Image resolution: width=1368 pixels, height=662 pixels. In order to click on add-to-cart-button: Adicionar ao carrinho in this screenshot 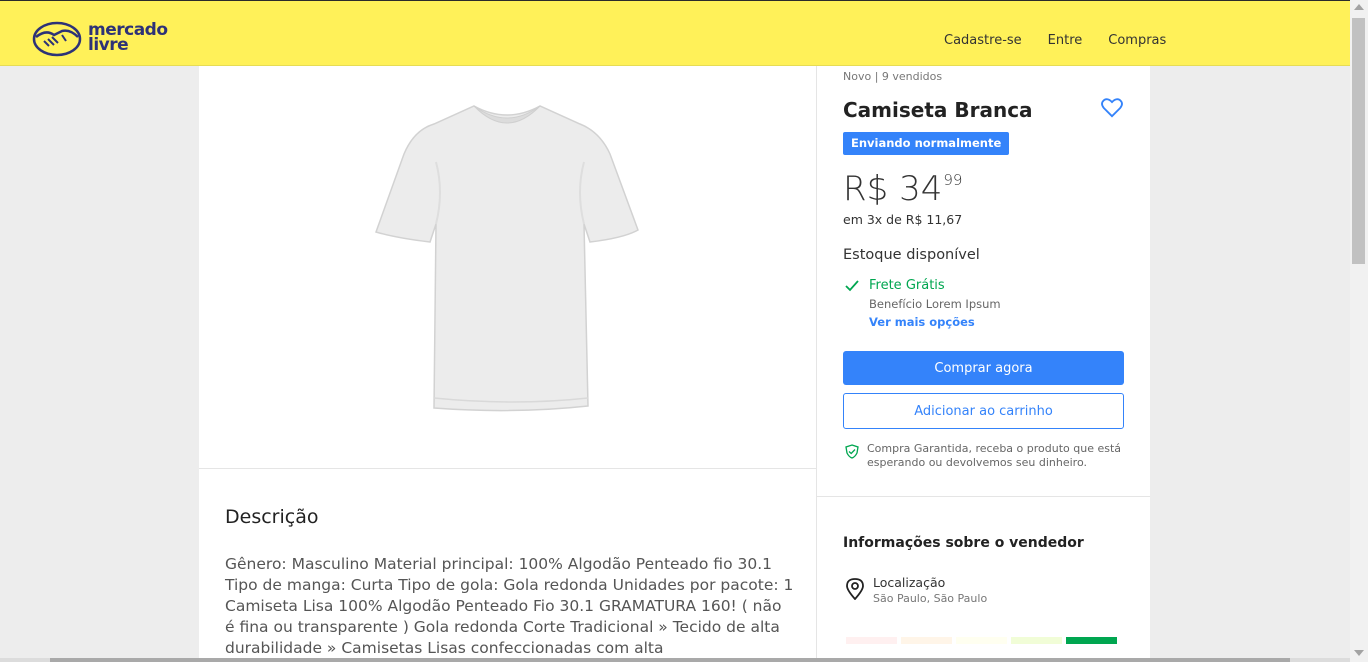, I will do `click(983, 411)`.